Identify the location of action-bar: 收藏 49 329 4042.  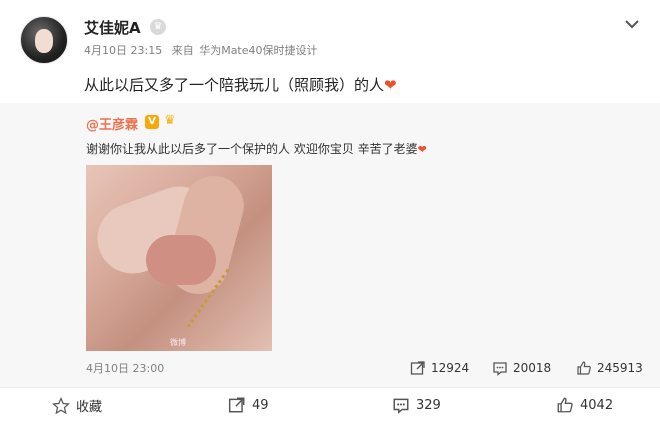
(330, 405).